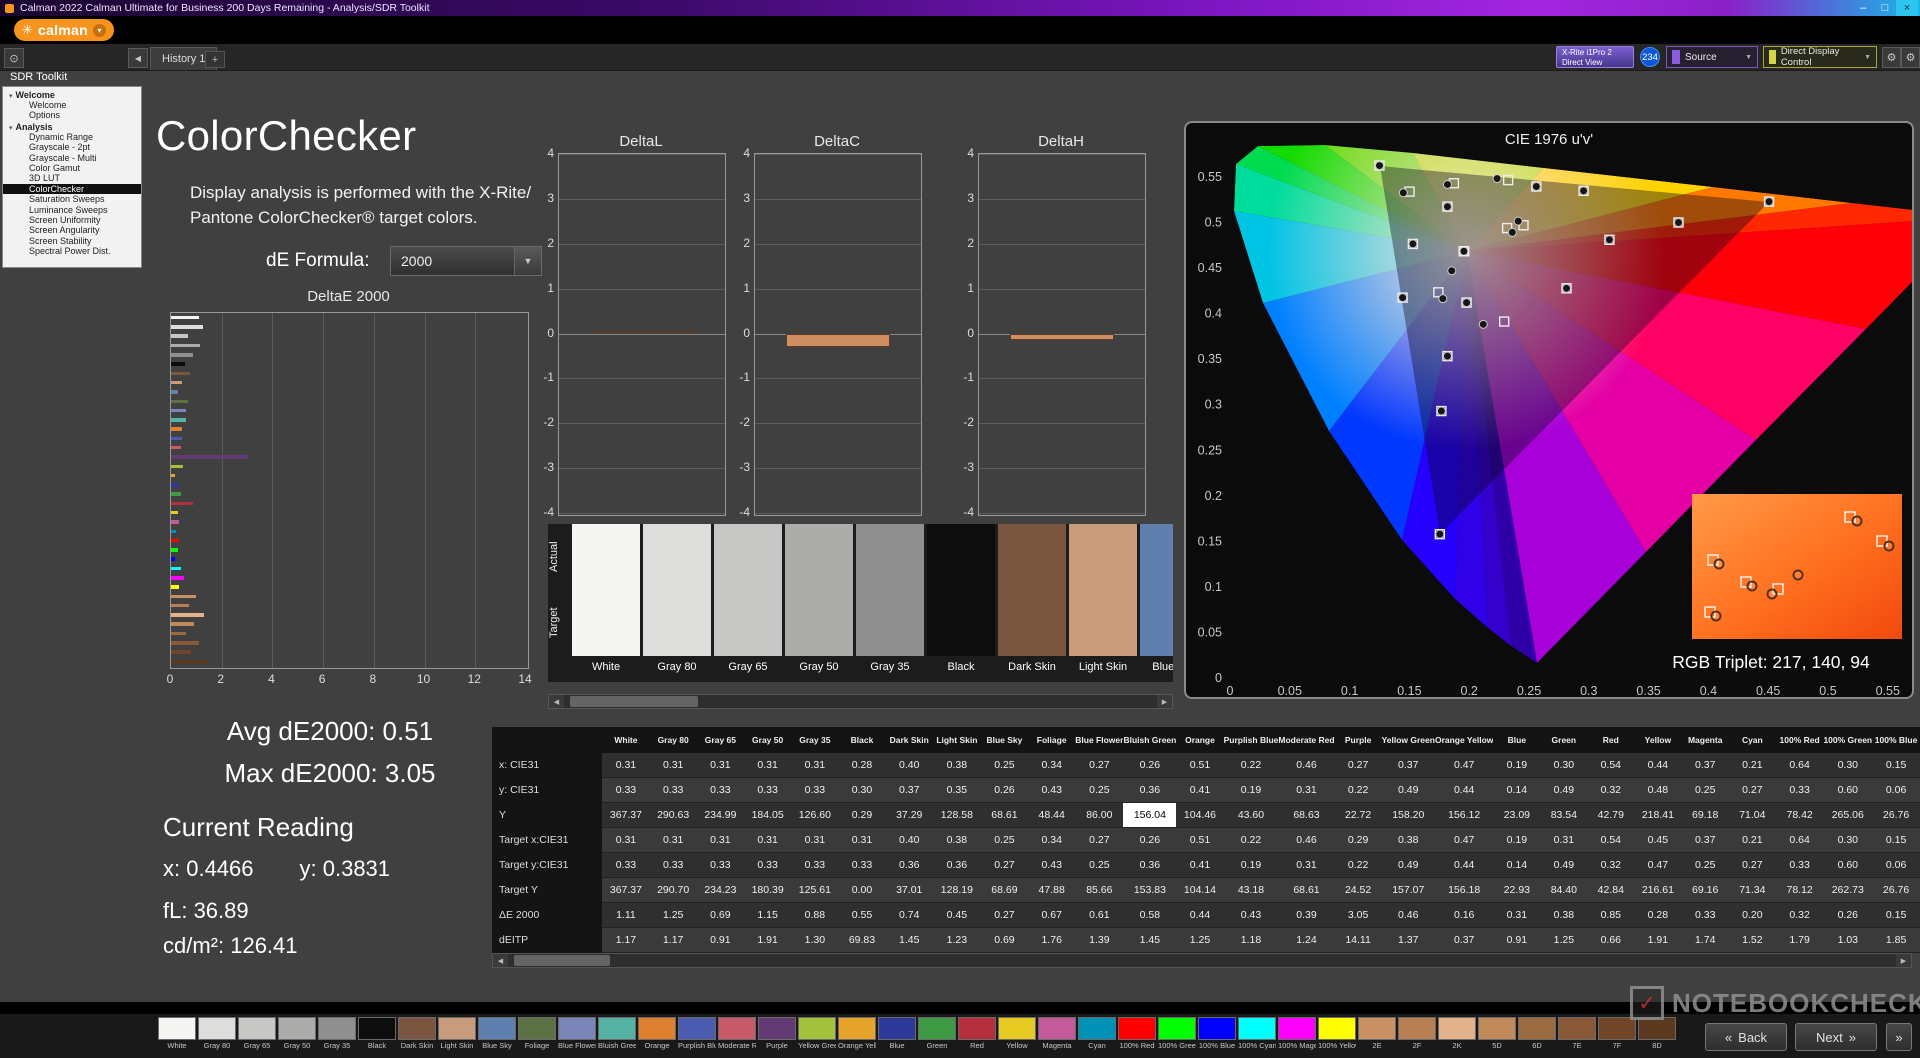 This screenshot has height=1058, width=1920. I want to click on svg-text: 0.05, so click(1210, 632).